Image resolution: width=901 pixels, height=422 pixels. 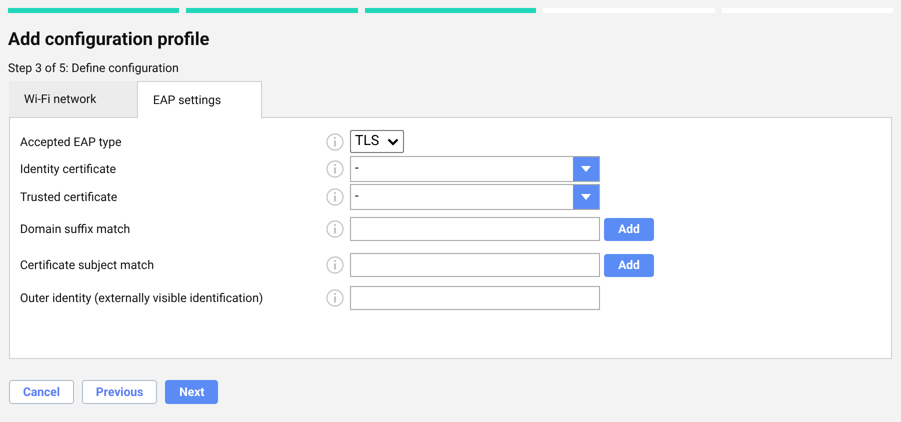 What do you see at coordinates (69, 169) in the screenshot?
I see `field-label: Identity certificate` at bounding box center [69, 169].